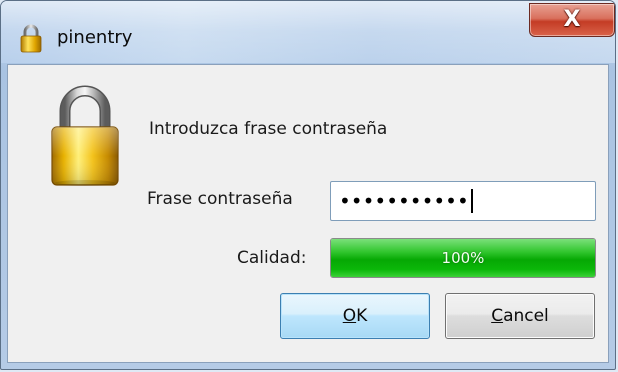 The width and height of the screenshot is (618, 372). What do you see at coordinates (526, 316) in the screenshot?
I see `cancel-label: ancel` at bounding box center [526, 316].